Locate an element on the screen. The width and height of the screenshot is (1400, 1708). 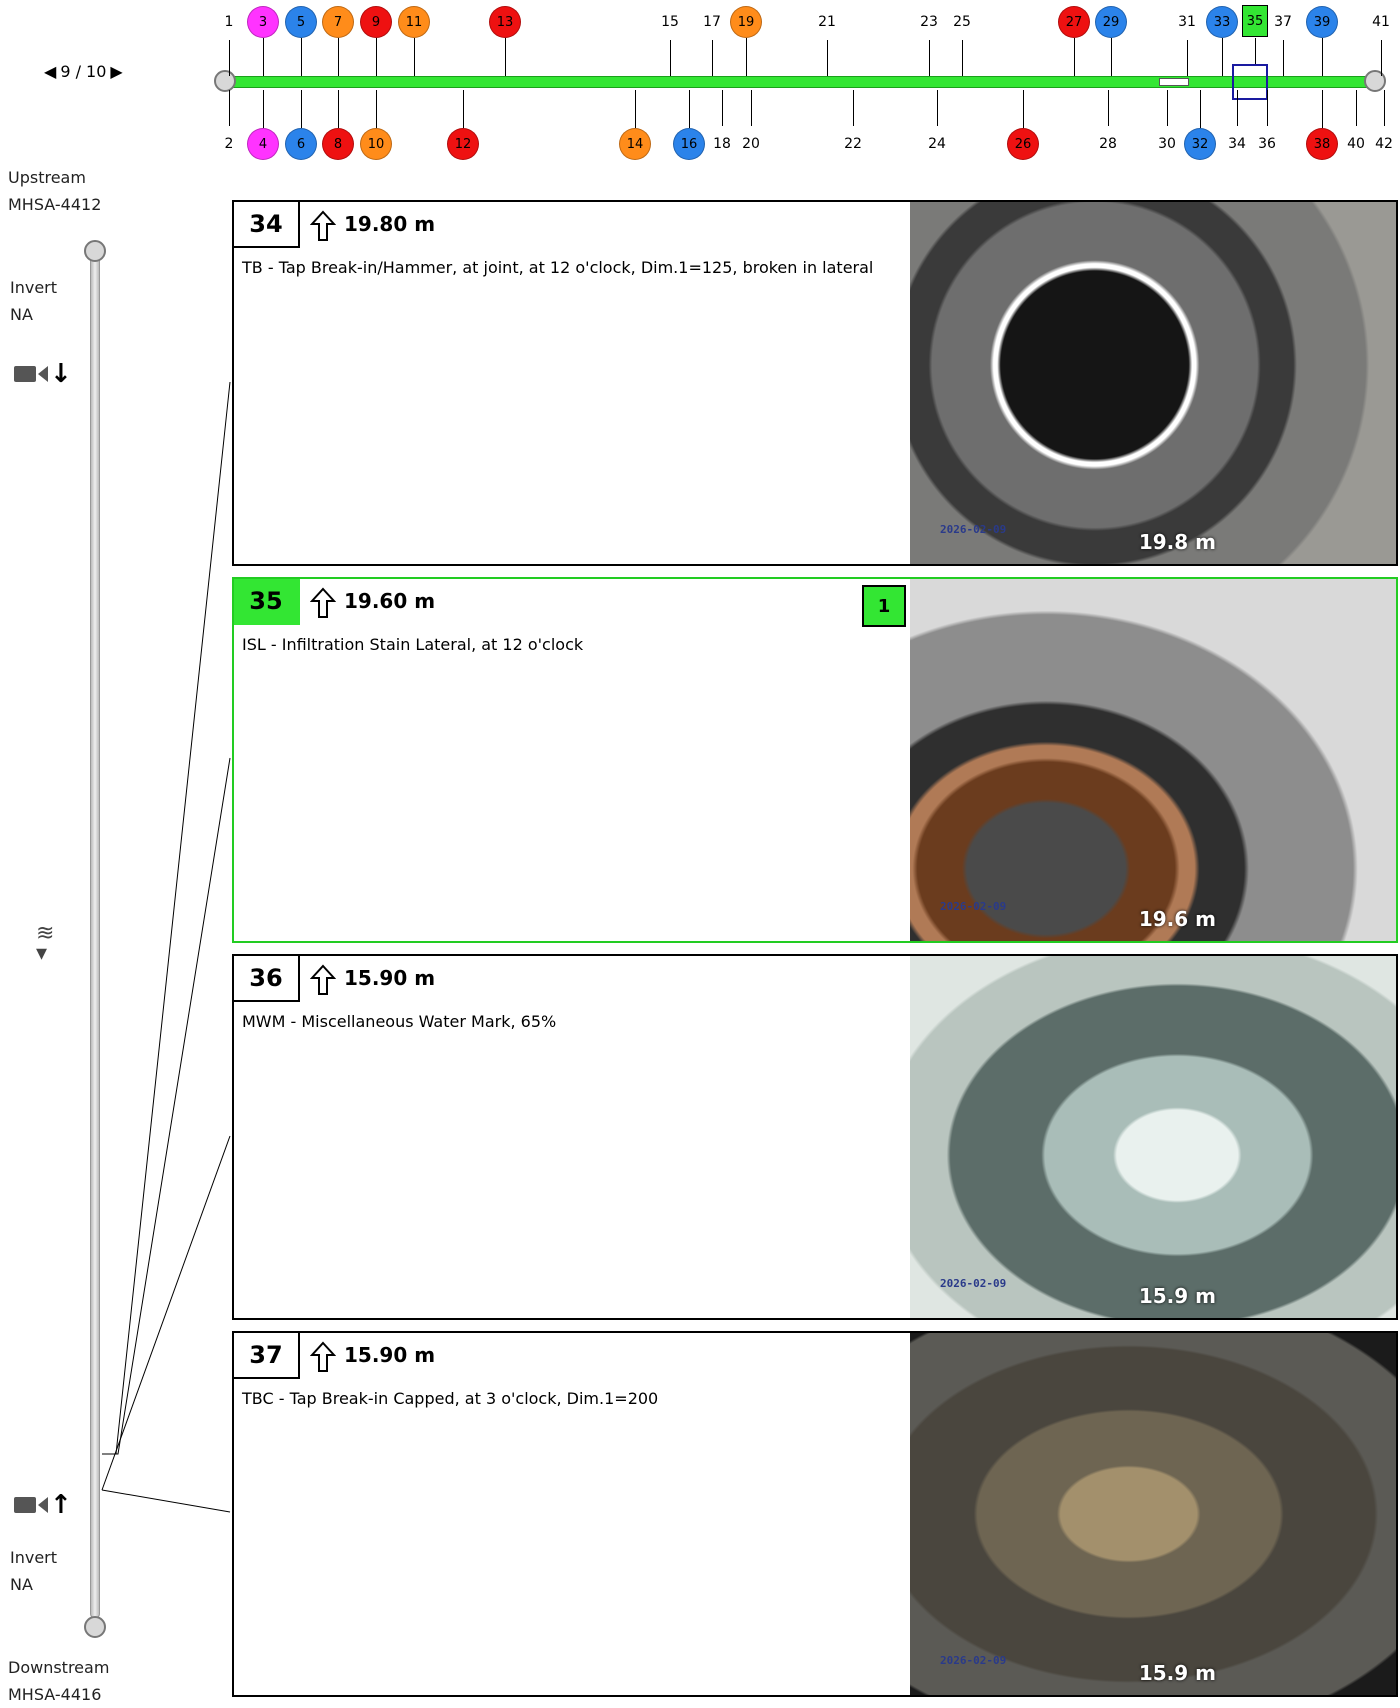
timeline-bottom-label: 34 is located at coordinates (1237, 144).